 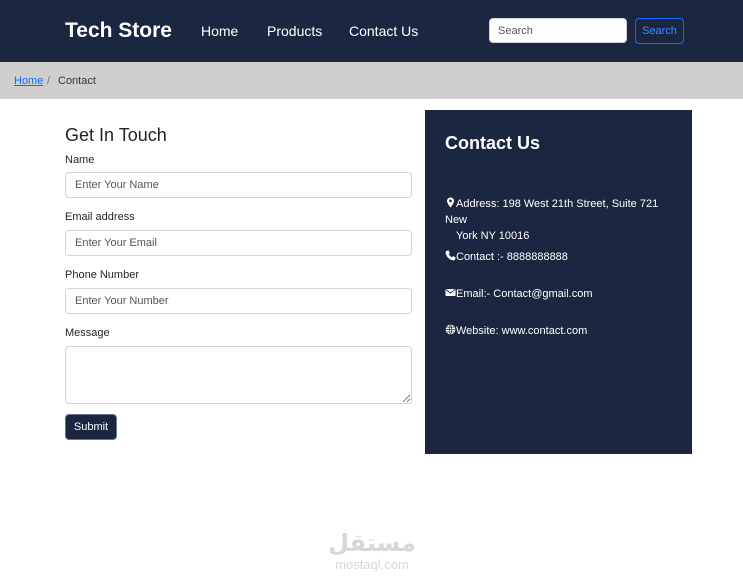 I want to click on form-title: Get In Touch, so click(x=116, y=135).